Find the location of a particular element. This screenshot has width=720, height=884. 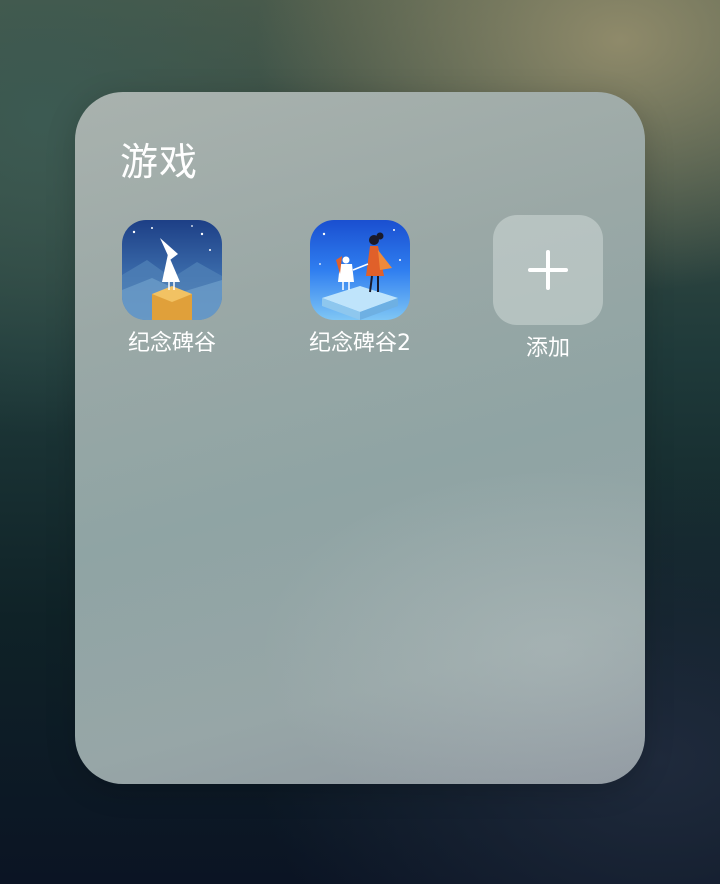

monument-valley-2-icon is located at coordinates (360, 270).